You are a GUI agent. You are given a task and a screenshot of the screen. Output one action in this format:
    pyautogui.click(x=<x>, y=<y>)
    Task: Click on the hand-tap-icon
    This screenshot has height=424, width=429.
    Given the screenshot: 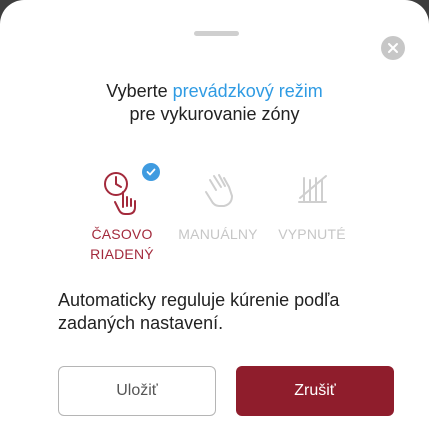 What is the action you would take?
    pyautogui.click(x=219, y=190)
    